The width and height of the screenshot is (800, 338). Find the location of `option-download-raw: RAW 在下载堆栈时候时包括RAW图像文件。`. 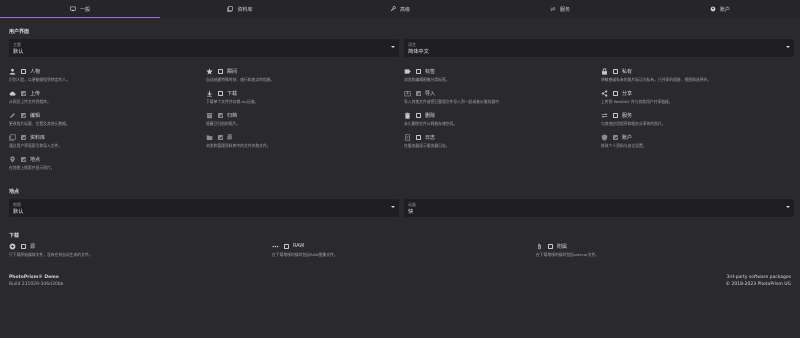

option-download-raw: RAW 在下载堆栈时候时包括RAW图像文件。 is located at coordinates (397, 253).